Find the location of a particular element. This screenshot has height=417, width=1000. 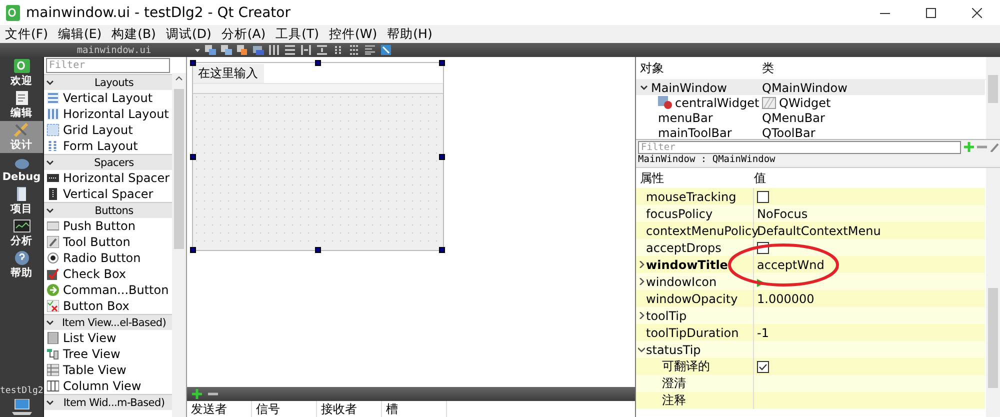

plus-icon is located at coordinates (197, 394).